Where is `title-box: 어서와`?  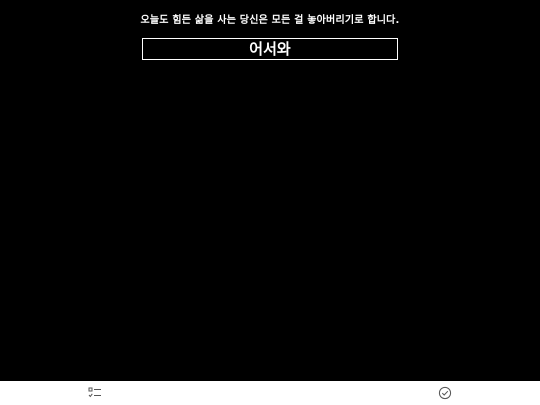 title-box: 어서와 is located at coordinates (270, 49).